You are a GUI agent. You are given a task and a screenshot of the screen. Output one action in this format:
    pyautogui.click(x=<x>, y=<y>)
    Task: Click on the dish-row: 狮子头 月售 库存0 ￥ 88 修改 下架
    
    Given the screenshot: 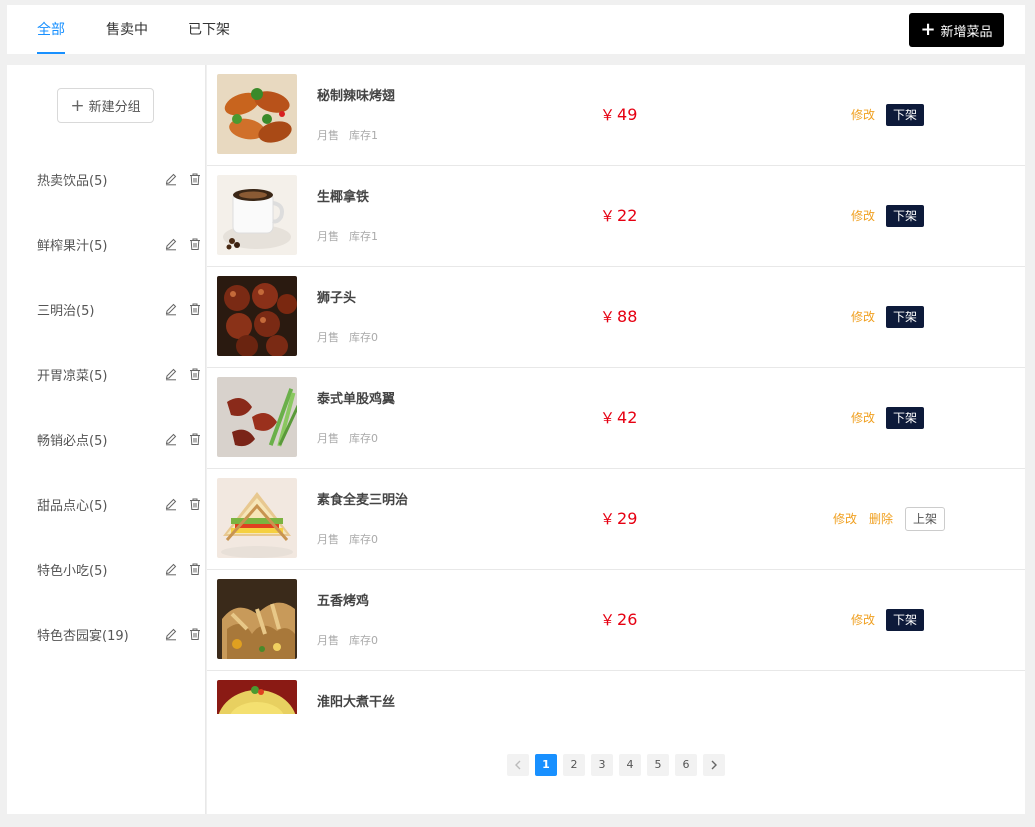 What is the action you would take?
    pyautogui.click(x=616, y=317)
    